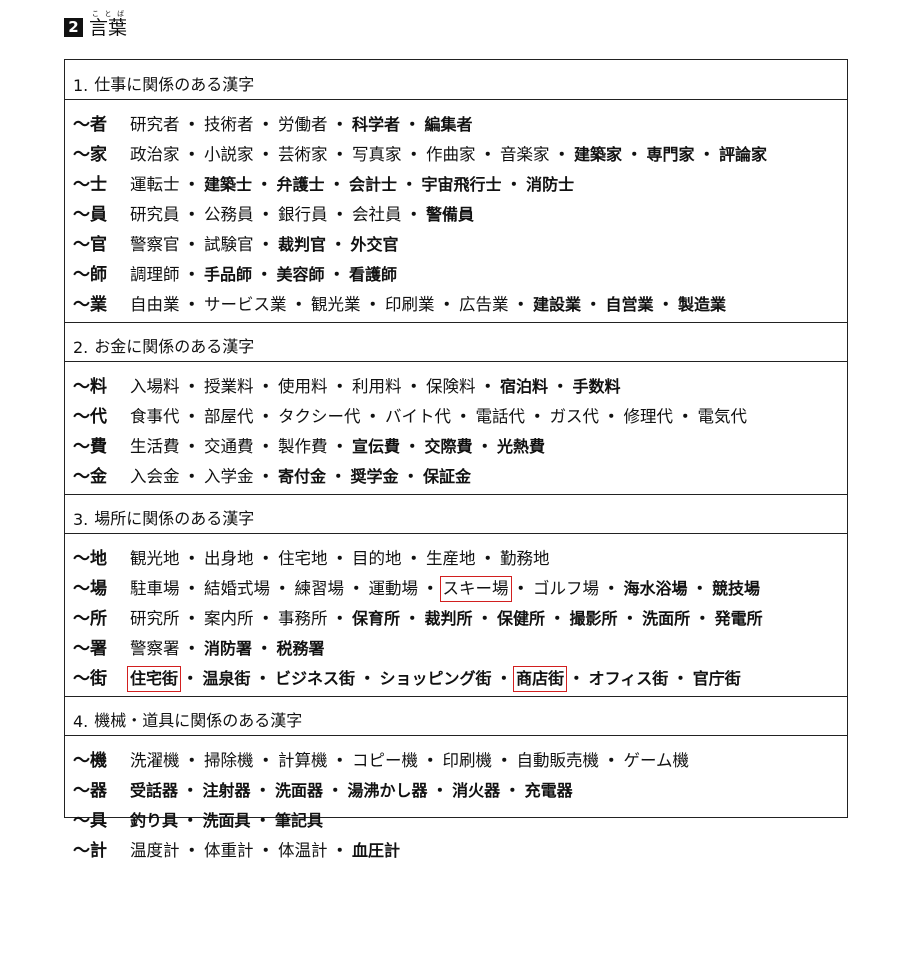 This screenshot has height=973, width=911. What do you see at coordinates (456, 342) in the screenshot?
I see `category-heading: 2. お金に関係のある漢字` at bounding box center [456, 342].